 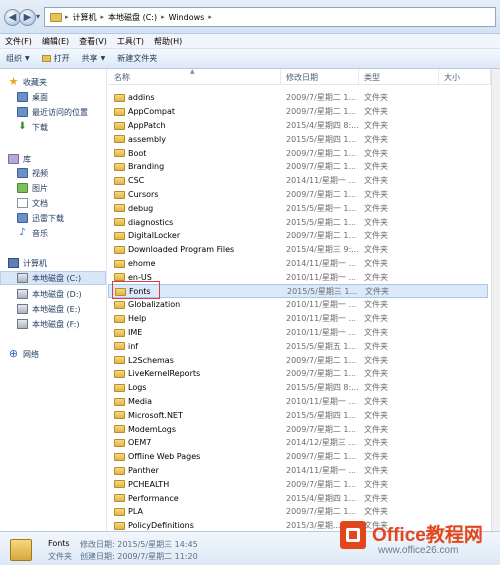 I want to click on sidebar-item-documents: 文档, so click(x=32, y=203).